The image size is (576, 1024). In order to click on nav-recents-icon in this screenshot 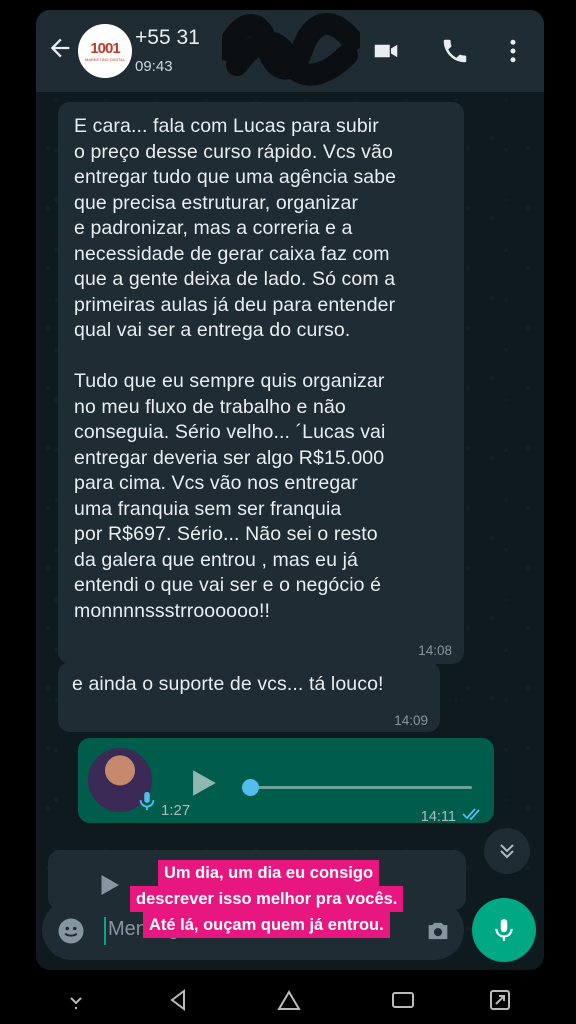, I will do `click(403, 1000)`.